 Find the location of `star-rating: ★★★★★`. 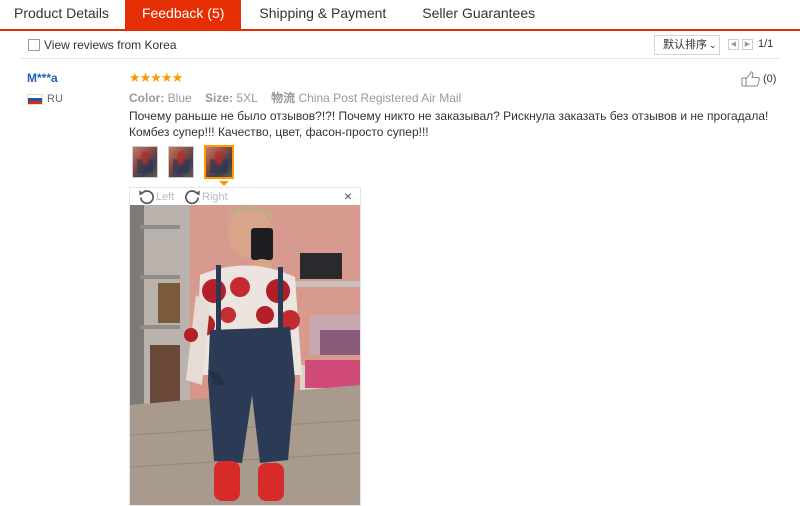

star-rating: ★★★★★ is located at coordinates (156, 77).